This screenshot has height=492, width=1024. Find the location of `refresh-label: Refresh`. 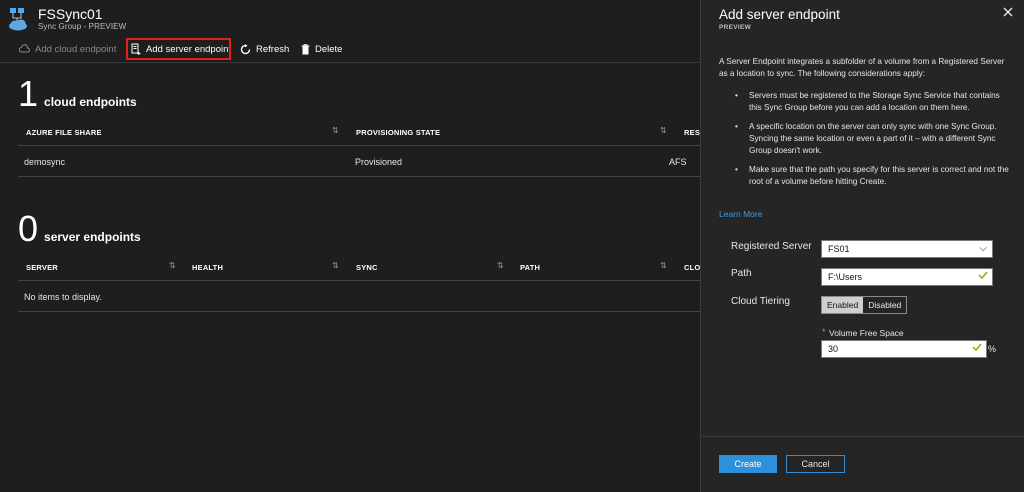

refresh-label: Refresh is located at coordinates (273, 49).